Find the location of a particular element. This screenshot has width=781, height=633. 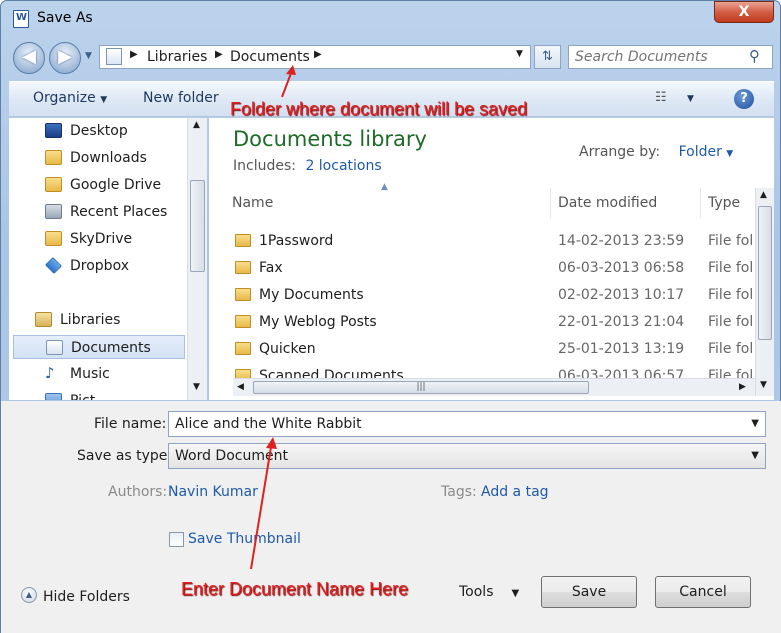

annotation-name-note: Enter Document Name Here is located at coordinates (295, 589).